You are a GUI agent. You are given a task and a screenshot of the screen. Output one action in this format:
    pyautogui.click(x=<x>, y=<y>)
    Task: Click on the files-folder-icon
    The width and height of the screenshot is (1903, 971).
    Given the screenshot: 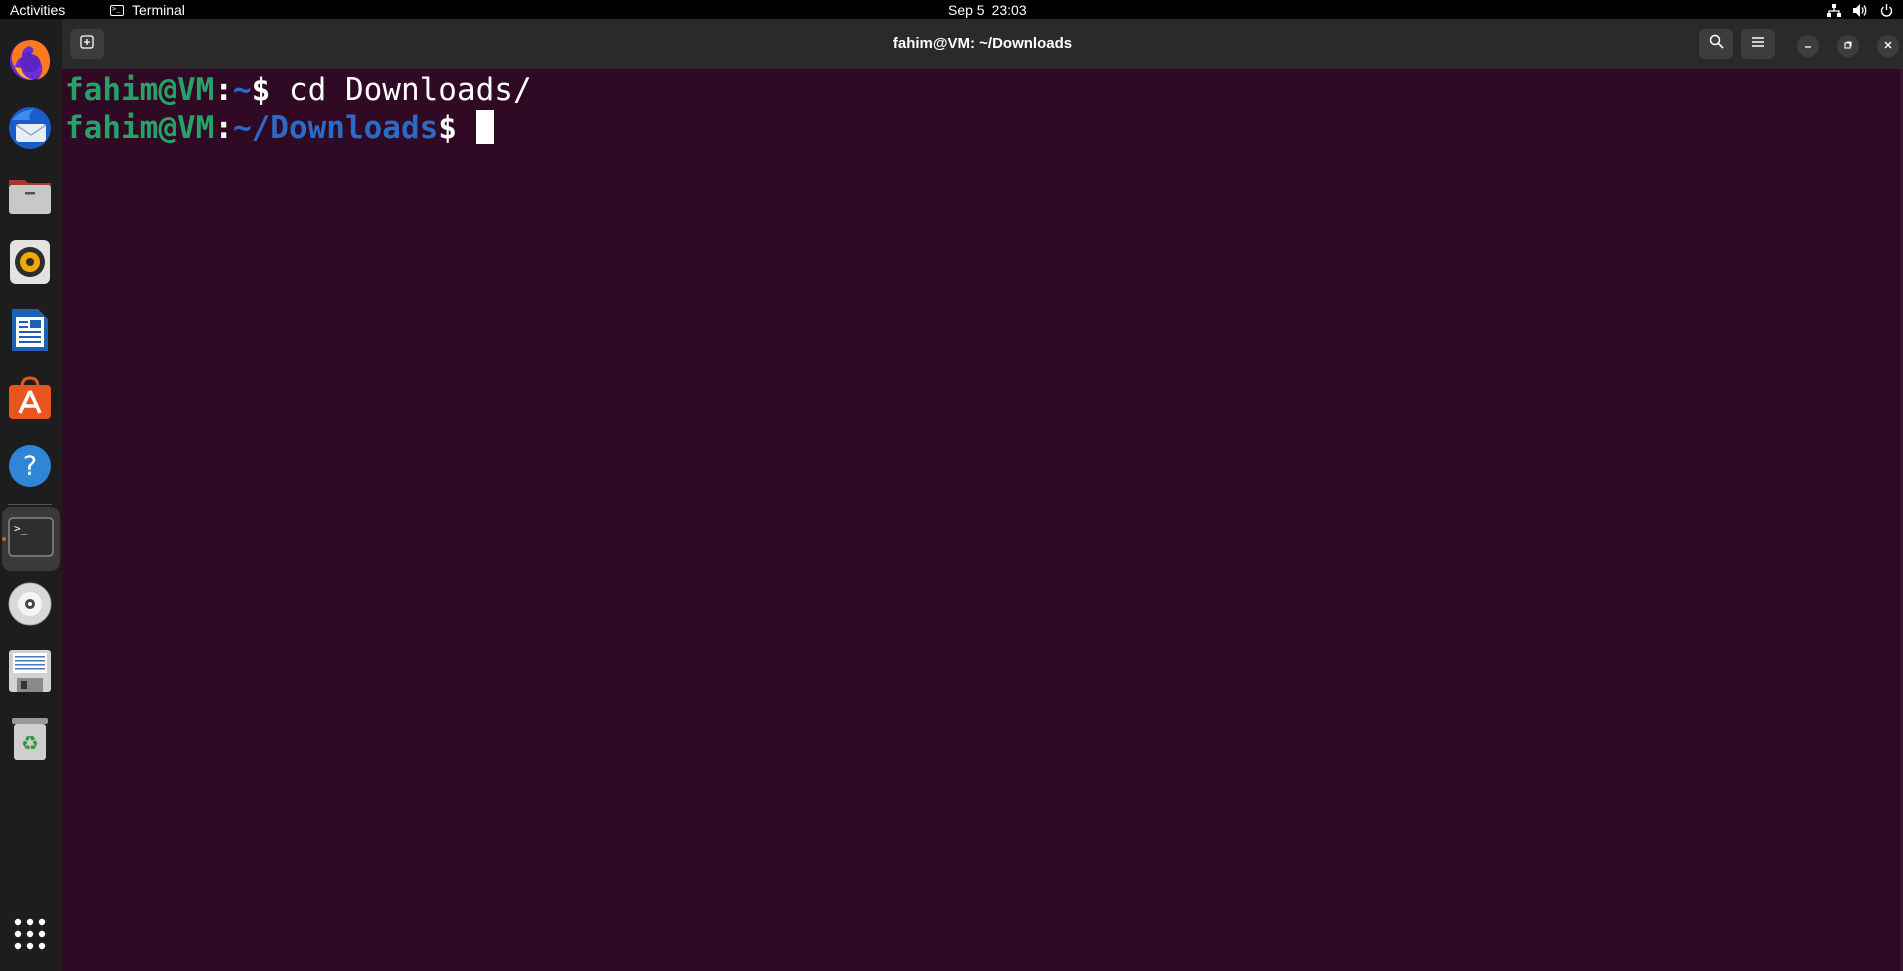 What is the action you would take?
    pyautogui.click(x=30, y=197)
    